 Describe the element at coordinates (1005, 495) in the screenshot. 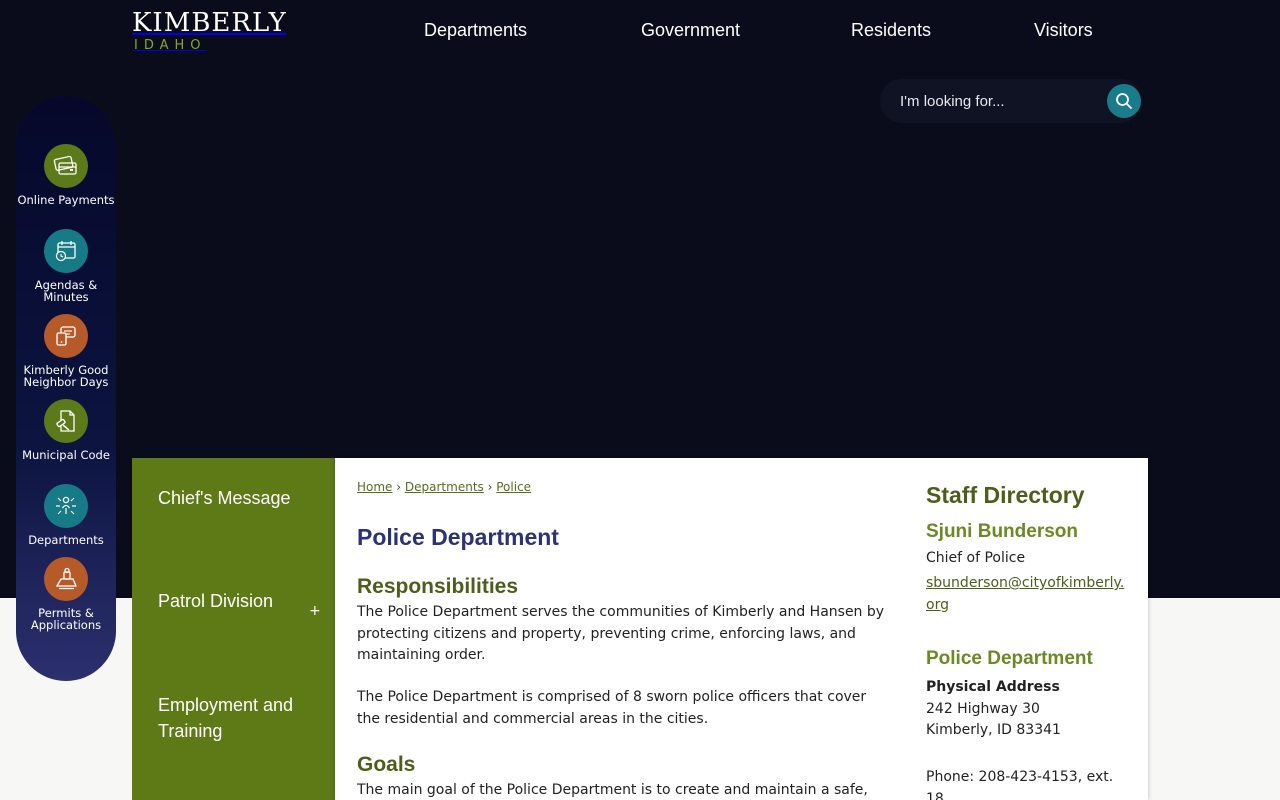

I see `staff-directory-heading: Staff Directory` at that location.